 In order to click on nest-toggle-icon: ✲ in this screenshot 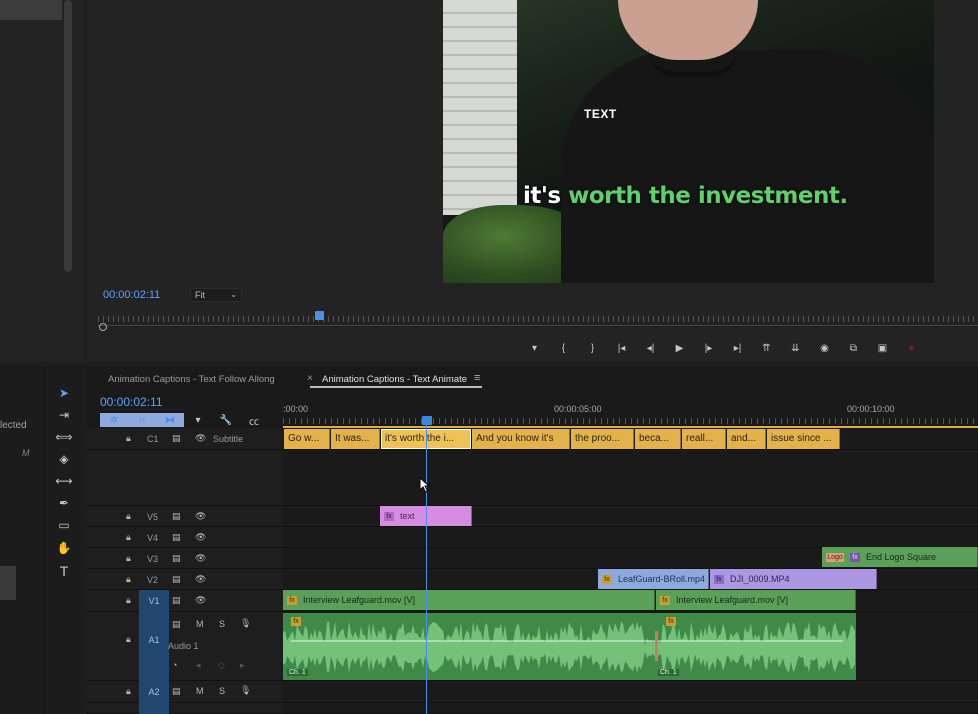, I will do `click(114, 420)`.